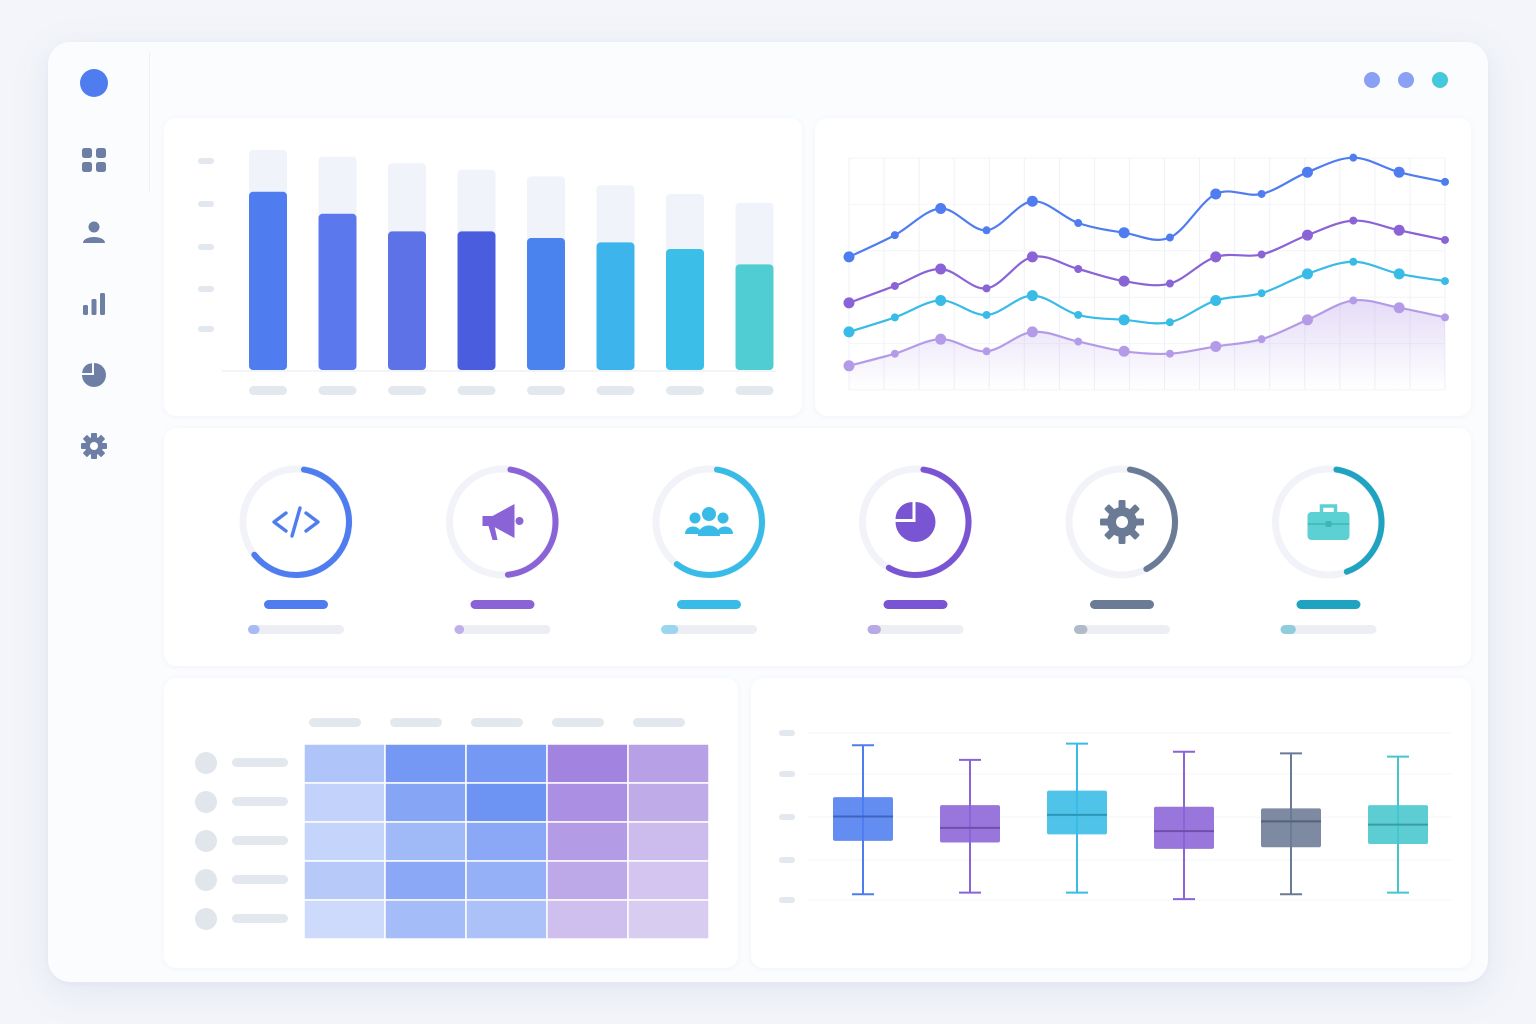 The image size is (1536, 1024). I want to click on sidebar-item-users, so click(94, 232).